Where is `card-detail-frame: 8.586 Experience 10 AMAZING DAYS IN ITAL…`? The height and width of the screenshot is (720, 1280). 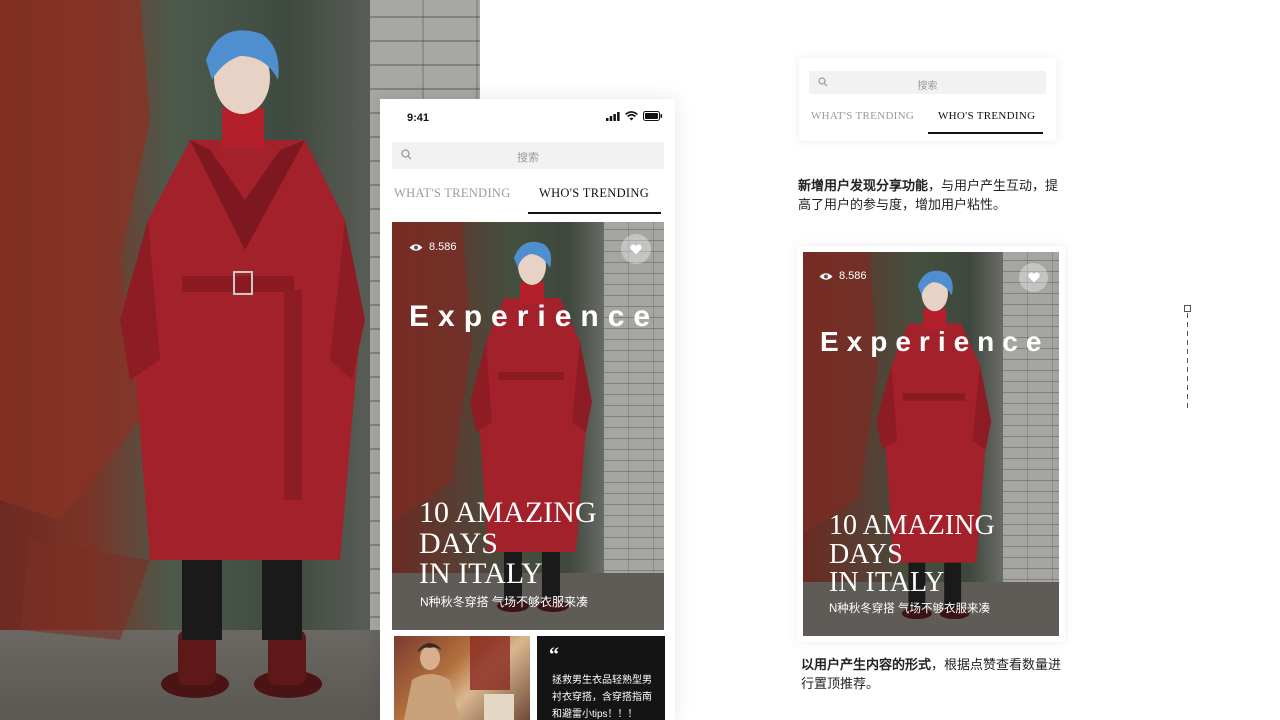 card-detail-frame: 8.586 Experience 10 AMAZING DAYS IN ITAL… is located at coordinates (931, 444).